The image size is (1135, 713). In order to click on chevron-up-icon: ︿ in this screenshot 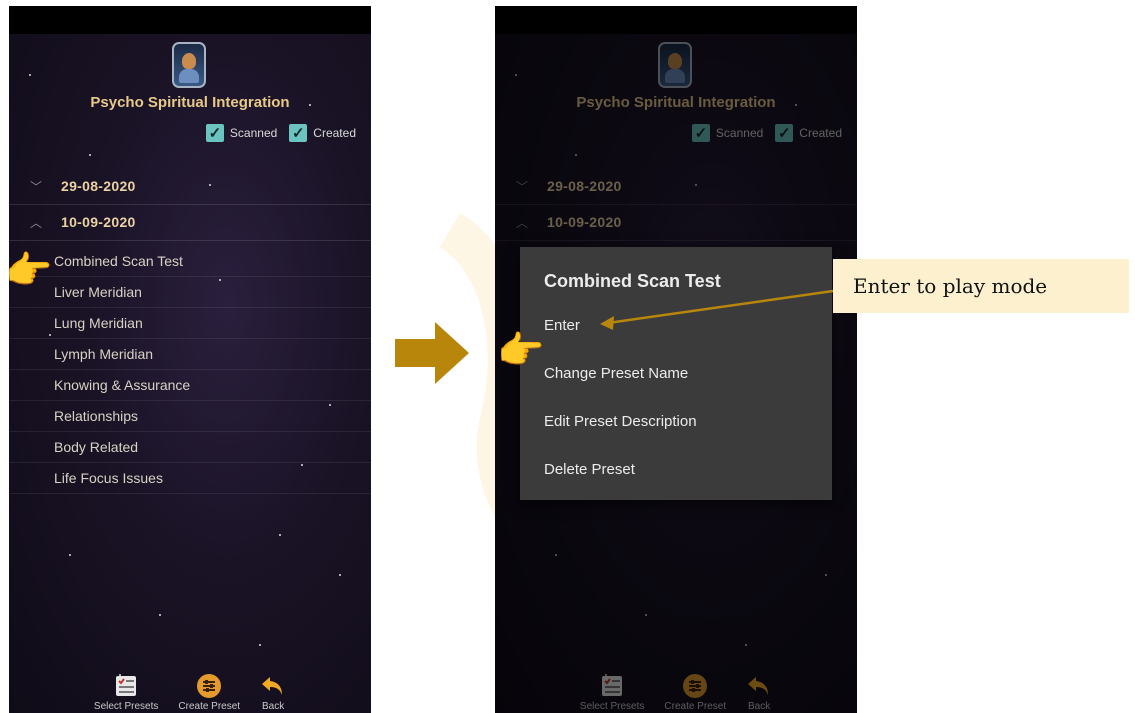, I will do `click(35, 222)`.